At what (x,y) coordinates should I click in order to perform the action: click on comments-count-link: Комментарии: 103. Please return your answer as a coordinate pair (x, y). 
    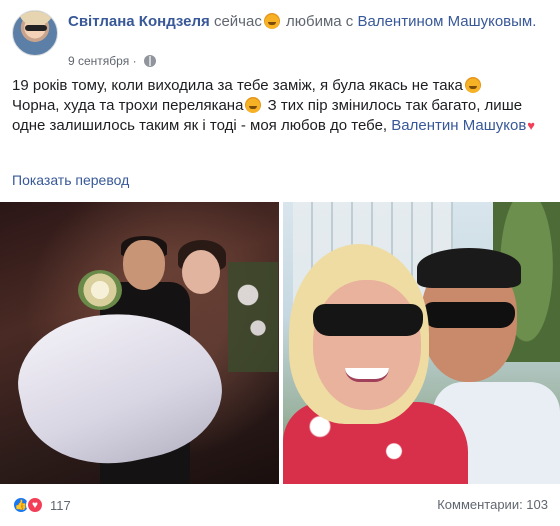
    Looking at the image, I should click on (492, 504).